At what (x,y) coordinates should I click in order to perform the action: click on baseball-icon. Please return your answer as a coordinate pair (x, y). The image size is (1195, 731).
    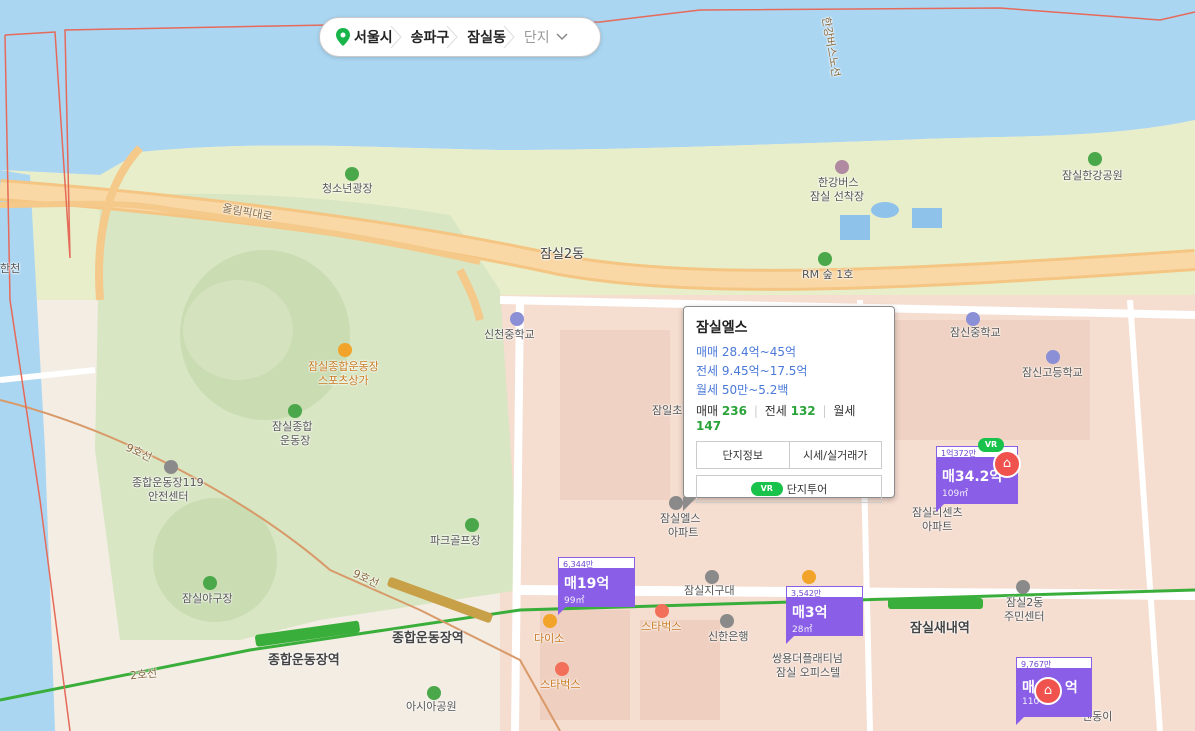
    Looking at the image, I should click on (210, 583).